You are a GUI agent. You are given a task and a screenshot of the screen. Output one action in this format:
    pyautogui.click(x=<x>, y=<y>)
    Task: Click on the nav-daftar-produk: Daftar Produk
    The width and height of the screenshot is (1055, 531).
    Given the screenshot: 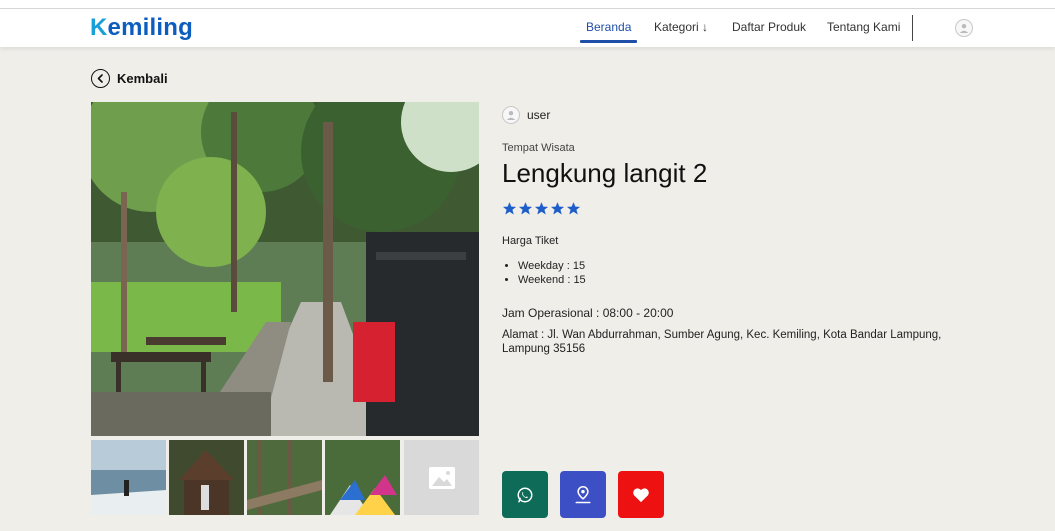 What is the action you would take?
    pyautogui.click(x=769, y=27)
    